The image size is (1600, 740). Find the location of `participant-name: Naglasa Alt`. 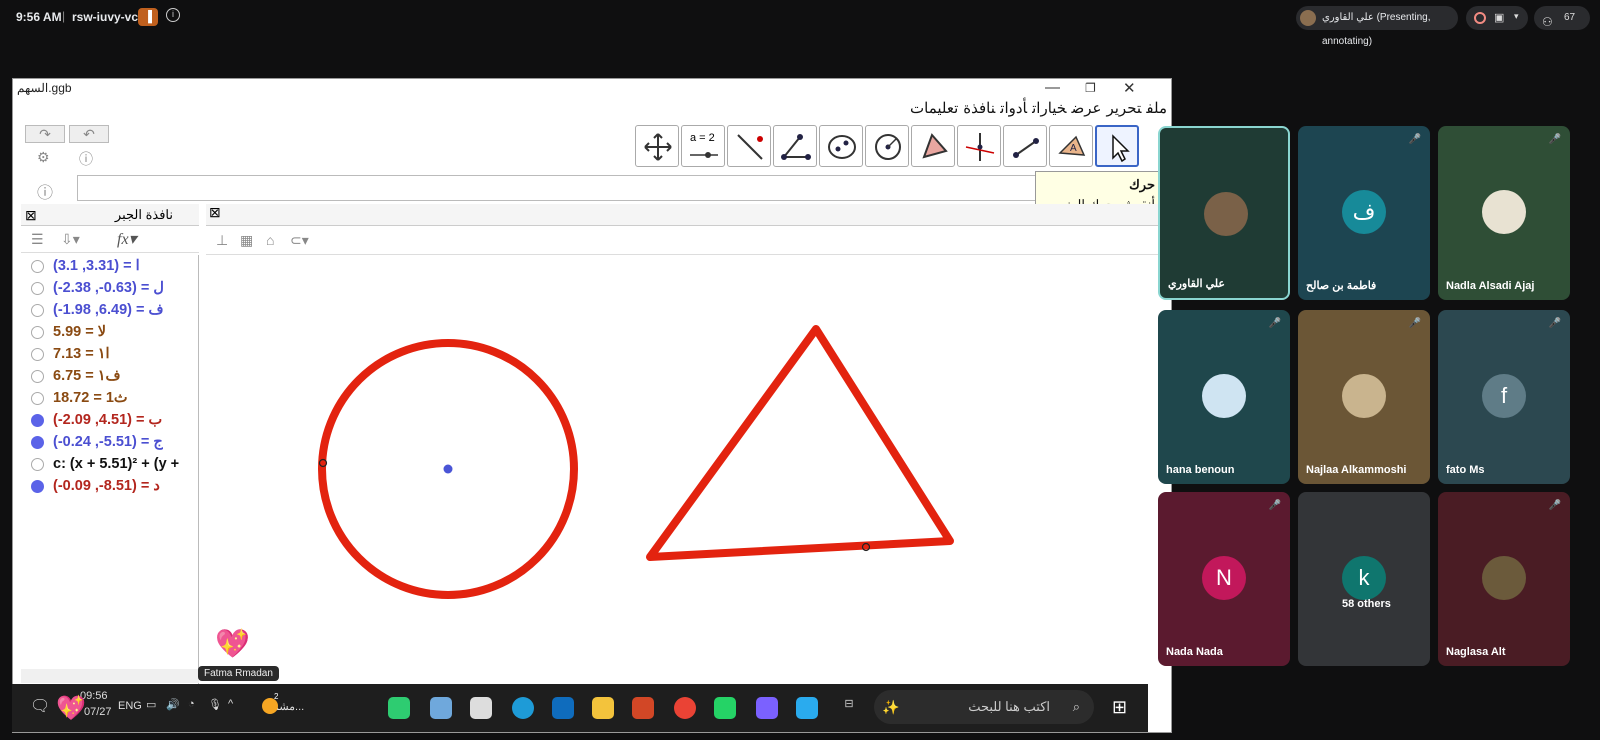

participant-name: Naglasa Alt is located at coordinates (1476, 652).